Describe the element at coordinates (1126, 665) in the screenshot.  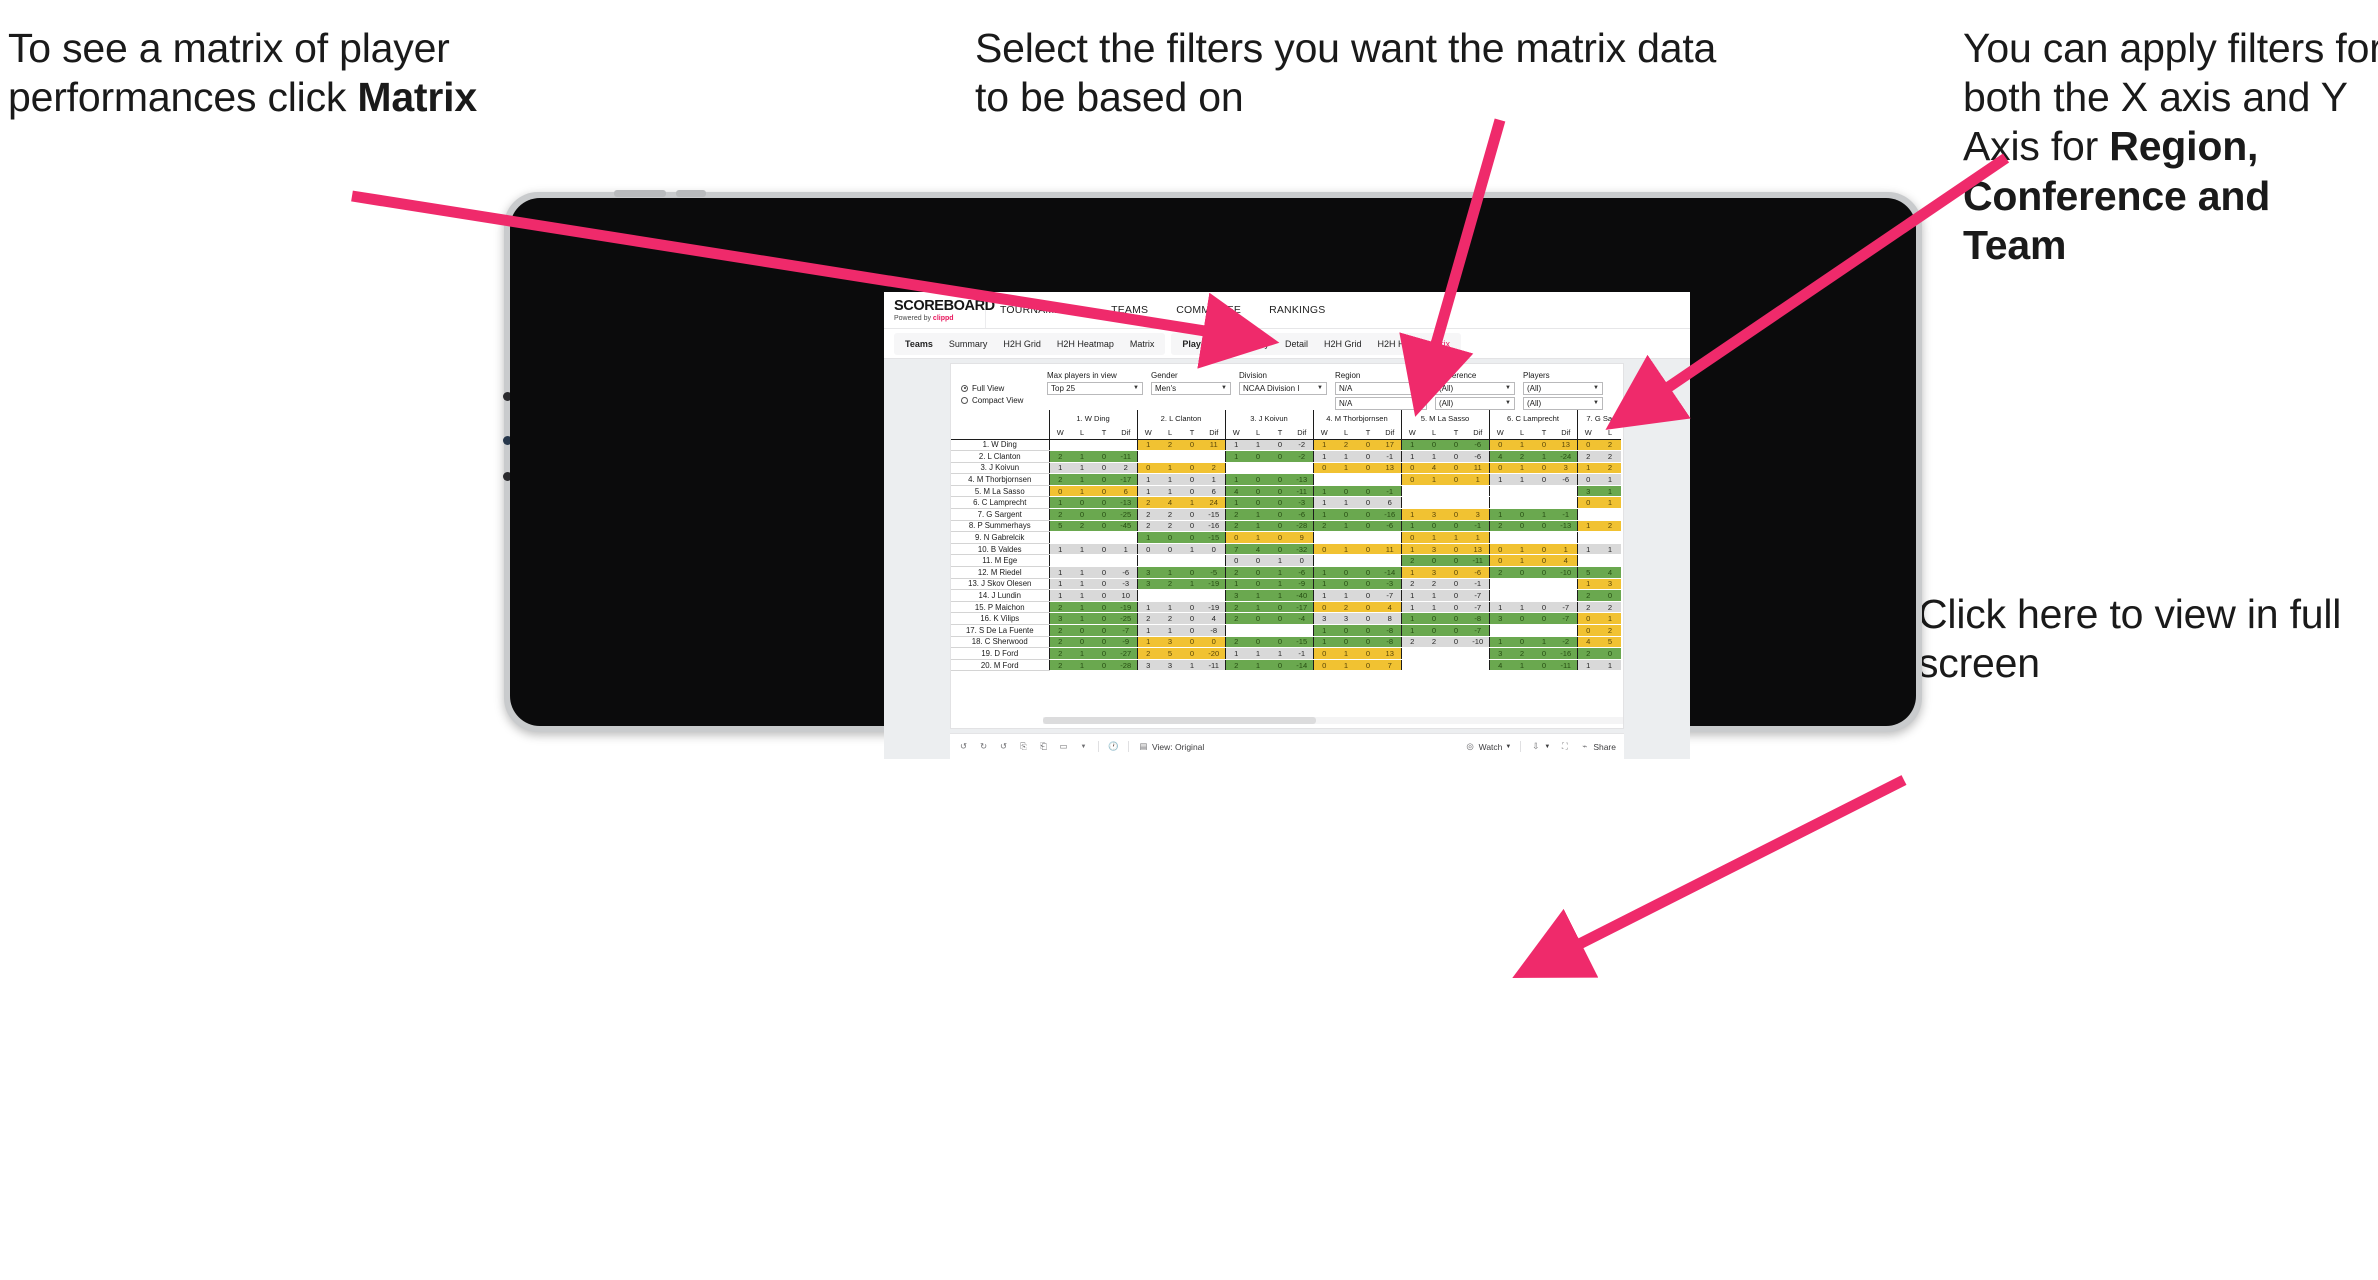
I see `matrix-cell: -28` at that location.